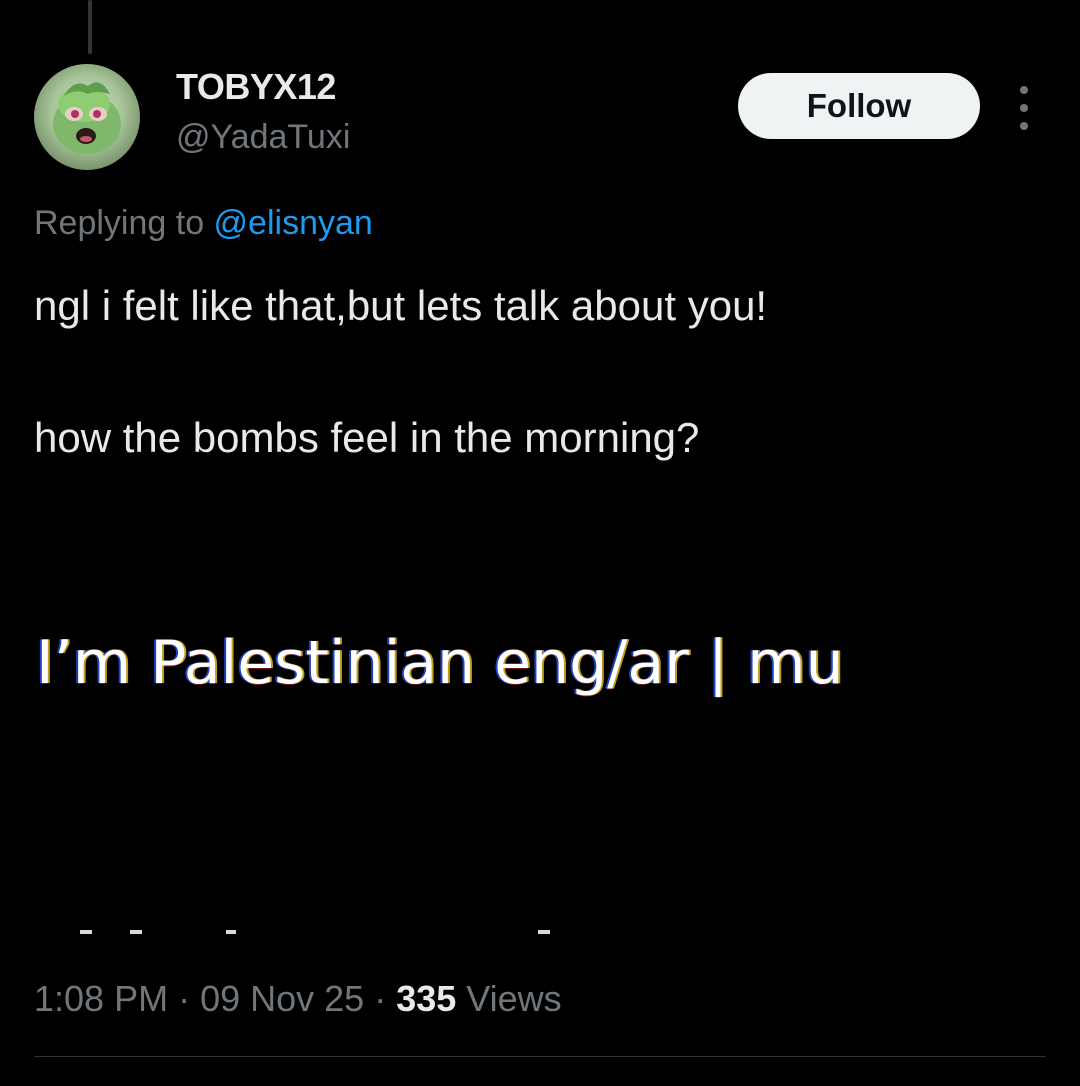 The width and height of the screenshot is (1080, 1086). What do you see at coordinates (263, 137) in the screenshot?
I see `author-handle: @YadaTuxi` at bounding box center [263, 137].